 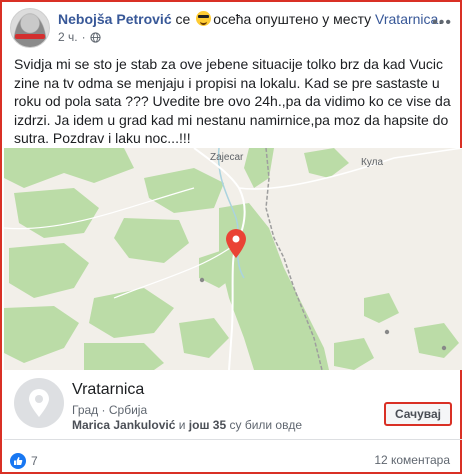 What do you see at coordinates (18, 461) in the screenshot?
I see `like-icon` at bounding box center [18, 461].